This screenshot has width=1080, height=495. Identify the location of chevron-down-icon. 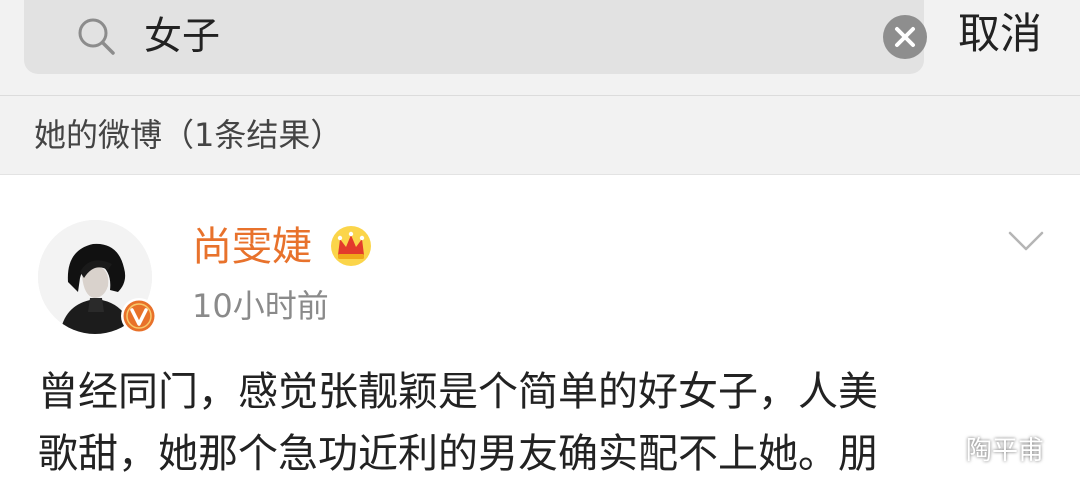
(1026, 242).